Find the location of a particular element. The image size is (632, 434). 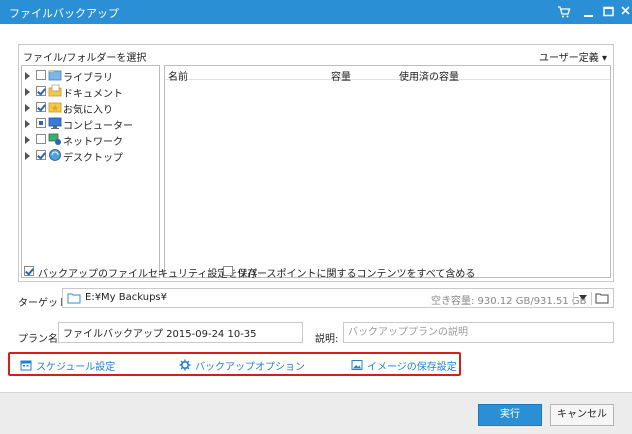

run-button: 実行 is located at coordinates (510, 415).